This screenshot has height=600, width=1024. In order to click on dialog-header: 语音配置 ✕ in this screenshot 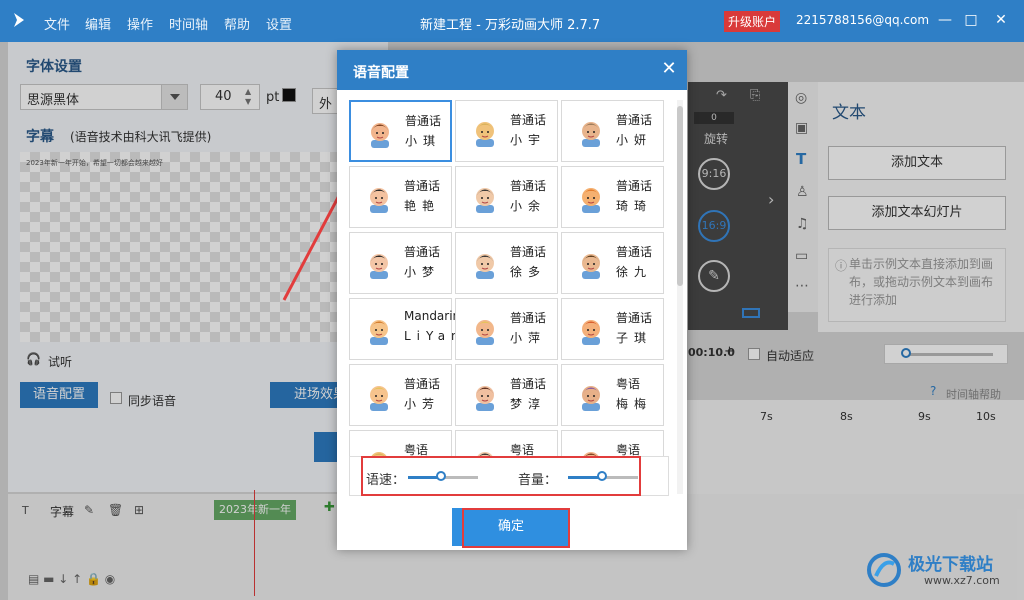, I will do `click(512, 70)`.